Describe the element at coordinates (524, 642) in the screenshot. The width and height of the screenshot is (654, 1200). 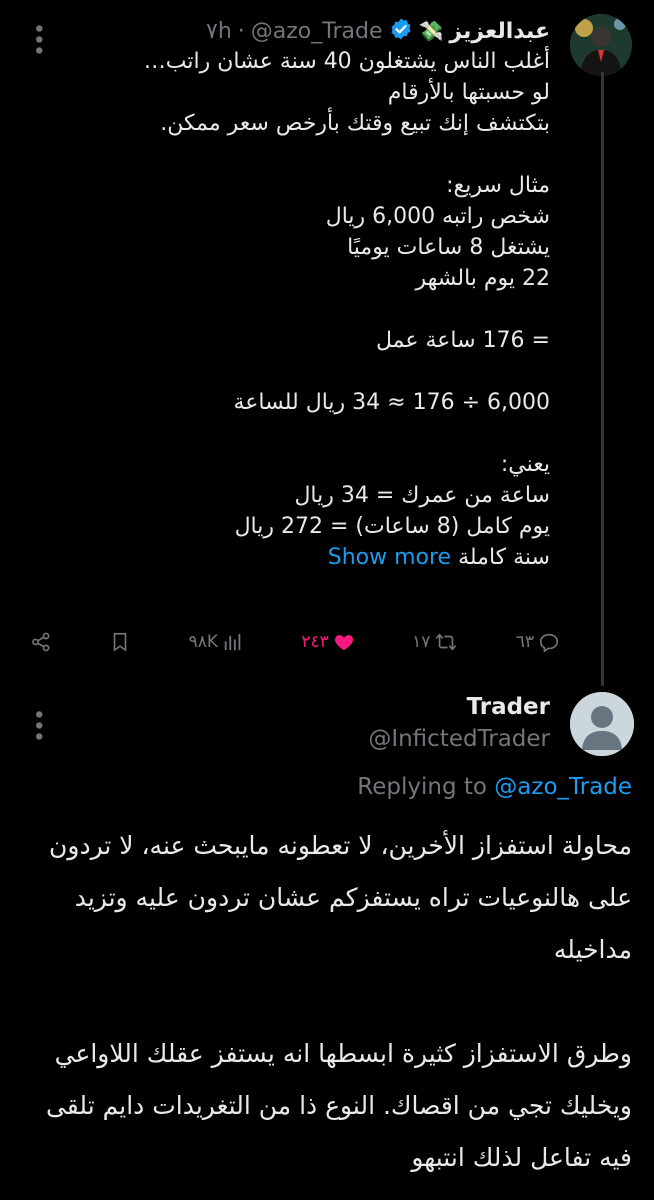
I see `reply-count: ٦٣` at that location.